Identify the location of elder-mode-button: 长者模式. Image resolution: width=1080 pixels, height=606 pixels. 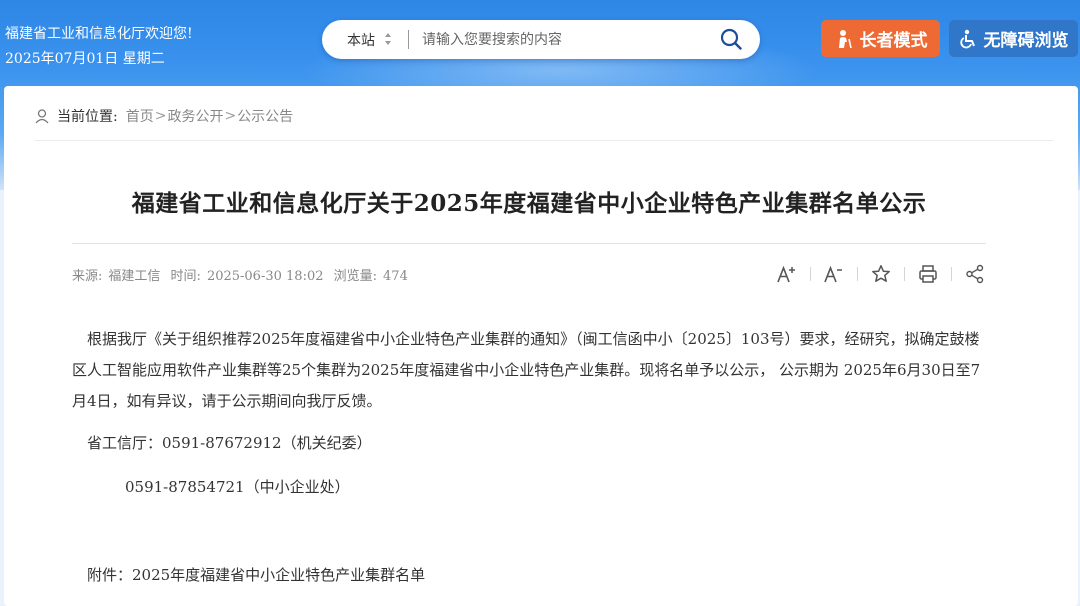
(880, 38).